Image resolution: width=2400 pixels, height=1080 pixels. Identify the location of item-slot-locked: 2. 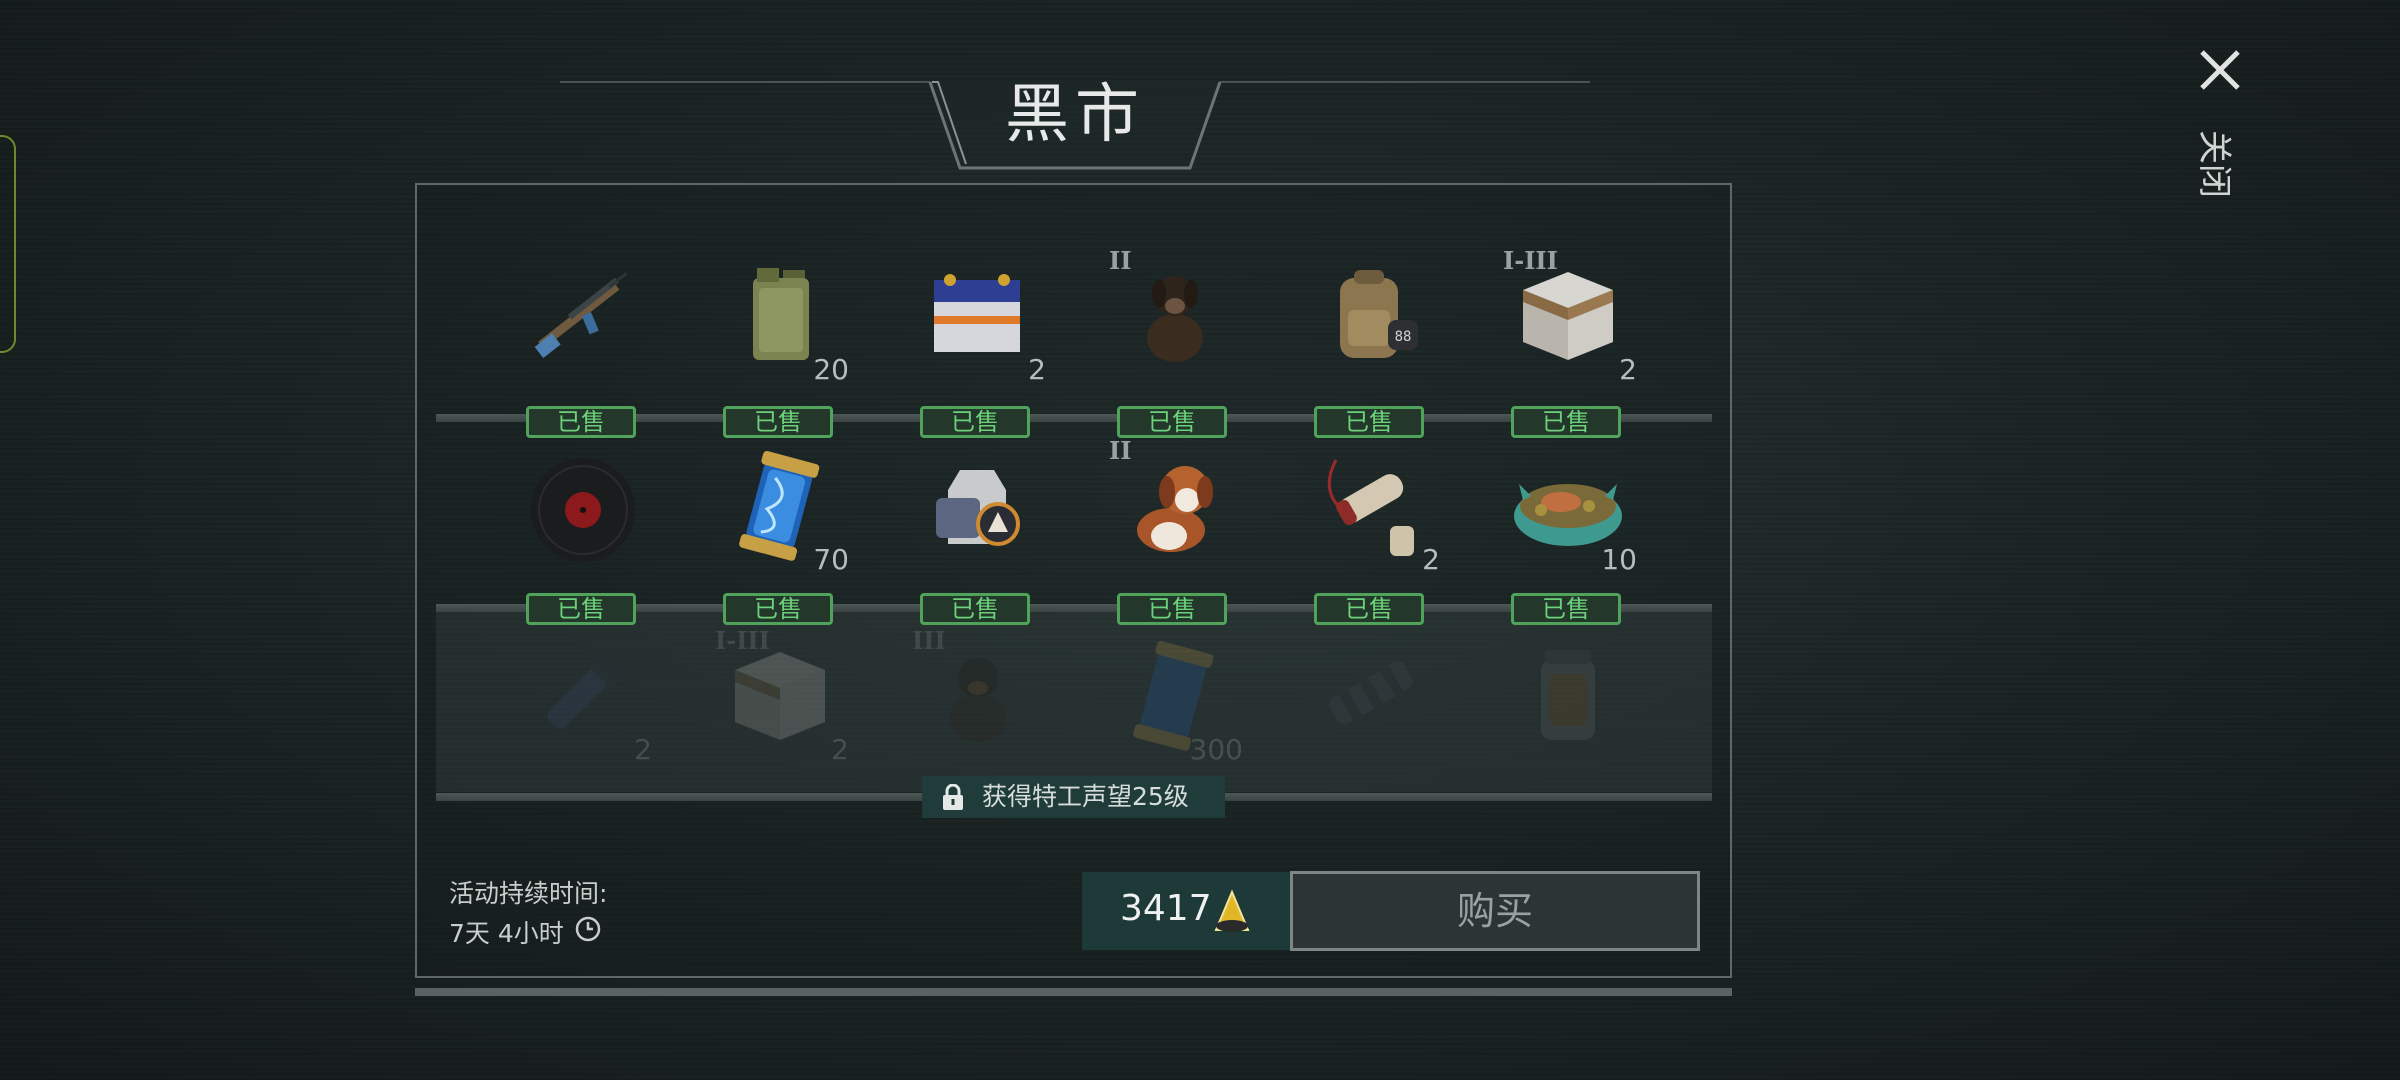
(583, 700).